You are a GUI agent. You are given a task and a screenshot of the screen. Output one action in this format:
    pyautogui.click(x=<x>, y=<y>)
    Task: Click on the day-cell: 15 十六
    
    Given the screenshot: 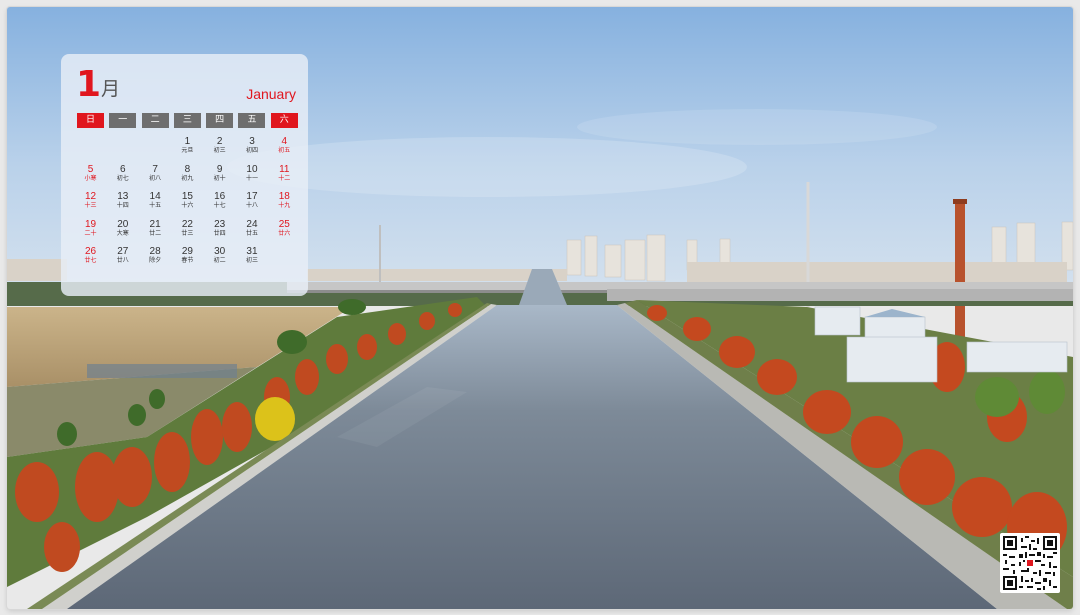 What is the action you would take?
    pyautogui.click(x=187, y=205)
    